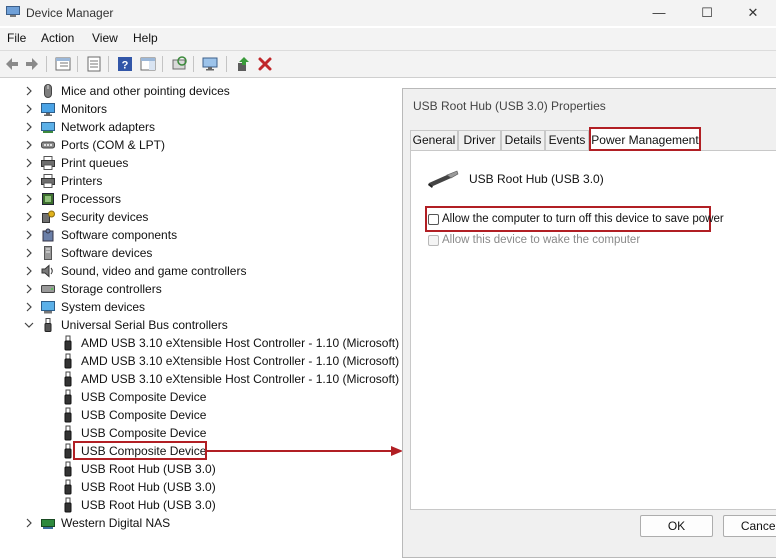 This screenshot has height=558, width=776. I want to click on printer-icon, so click(48, 181).